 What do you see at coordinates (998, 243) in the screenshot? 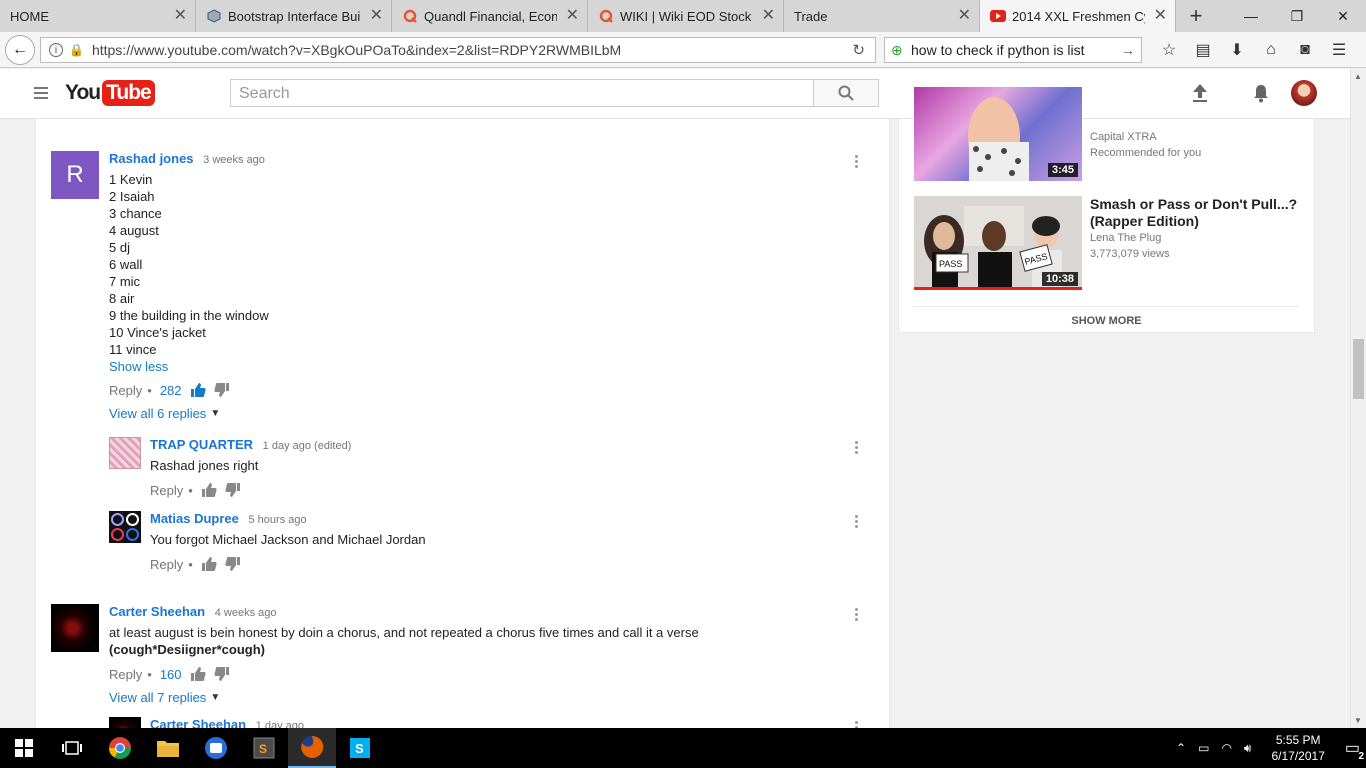
I see `video-thumbnail: PASS PASS 10:38` at bounding box center [998, 243].